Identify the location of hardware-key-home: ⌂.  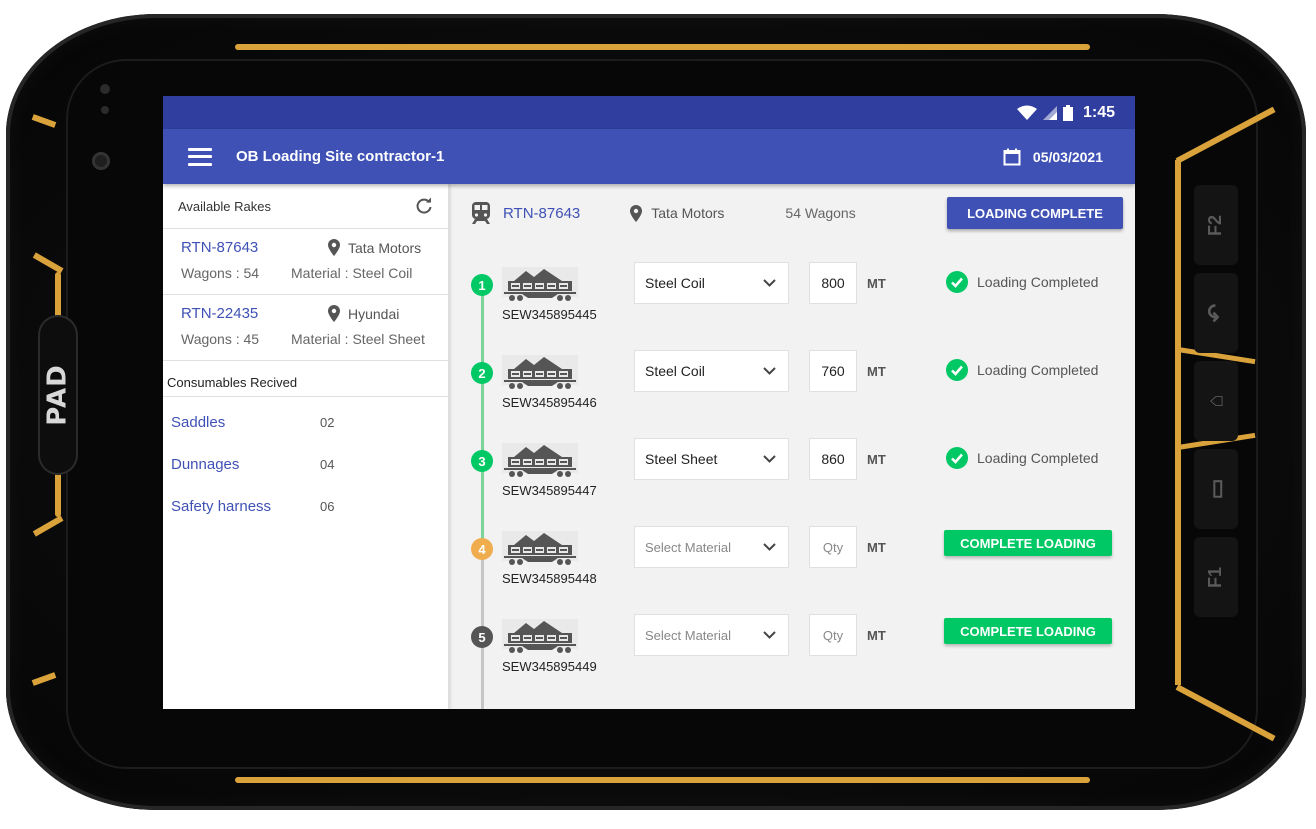
(1216, 401).